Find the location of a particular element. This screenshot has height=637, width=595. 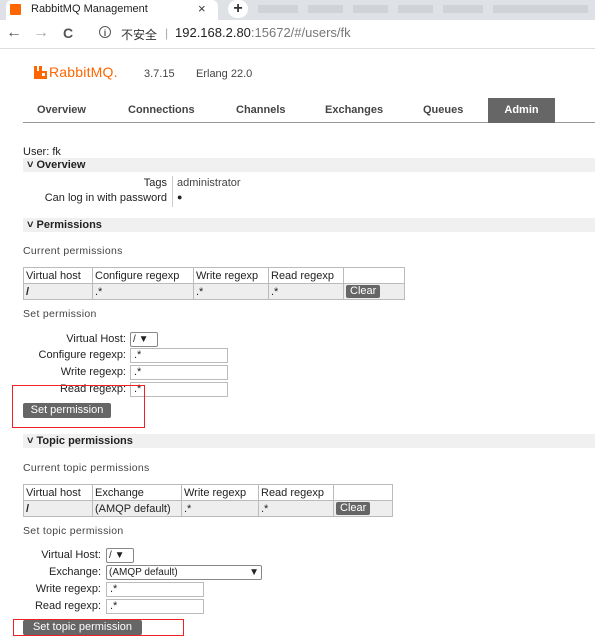

rabbitmq-logo-text: RabbitMQ. is located at coordinates (83, 72).